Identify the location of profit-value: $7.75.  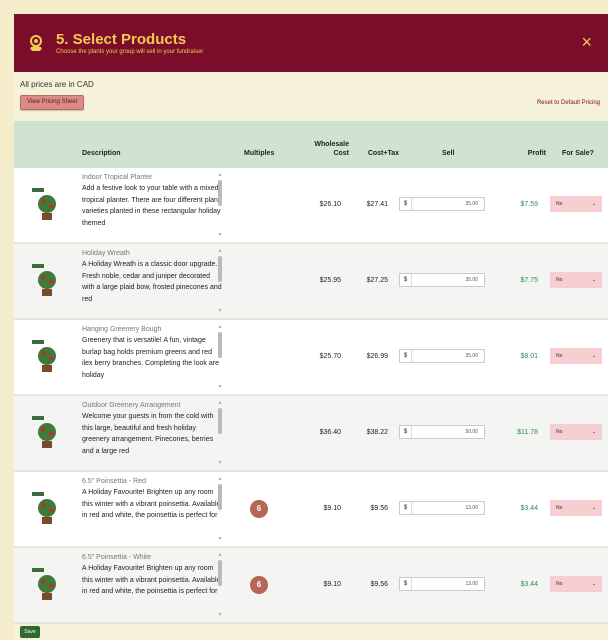
(529, 280).